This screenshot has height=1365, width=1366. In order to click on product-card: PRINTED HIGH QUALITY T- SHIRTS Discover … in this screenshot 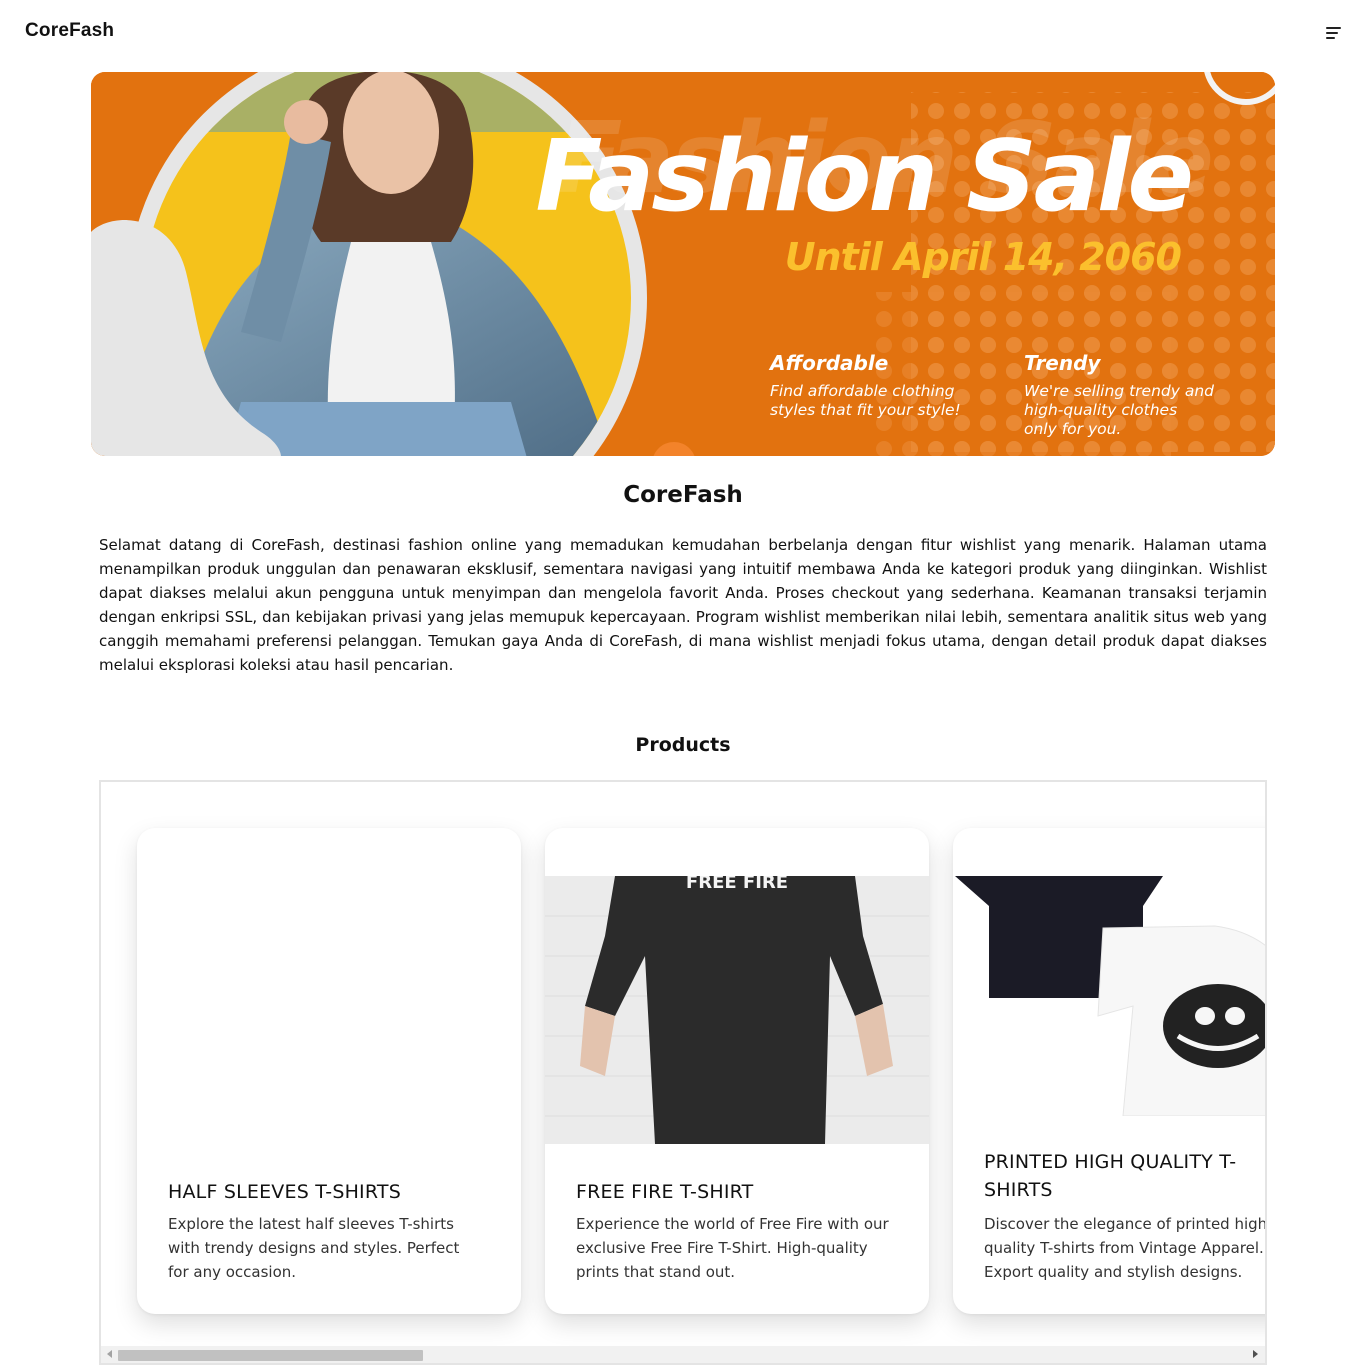, I will do `click(1110, 1071)`.